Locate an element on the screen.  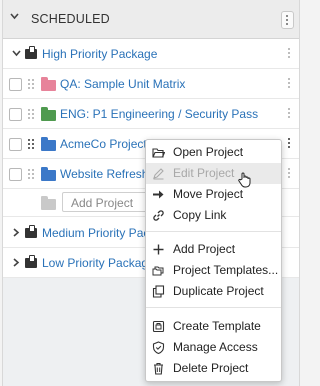
create-template-icon is located at coordinates (158, 326).